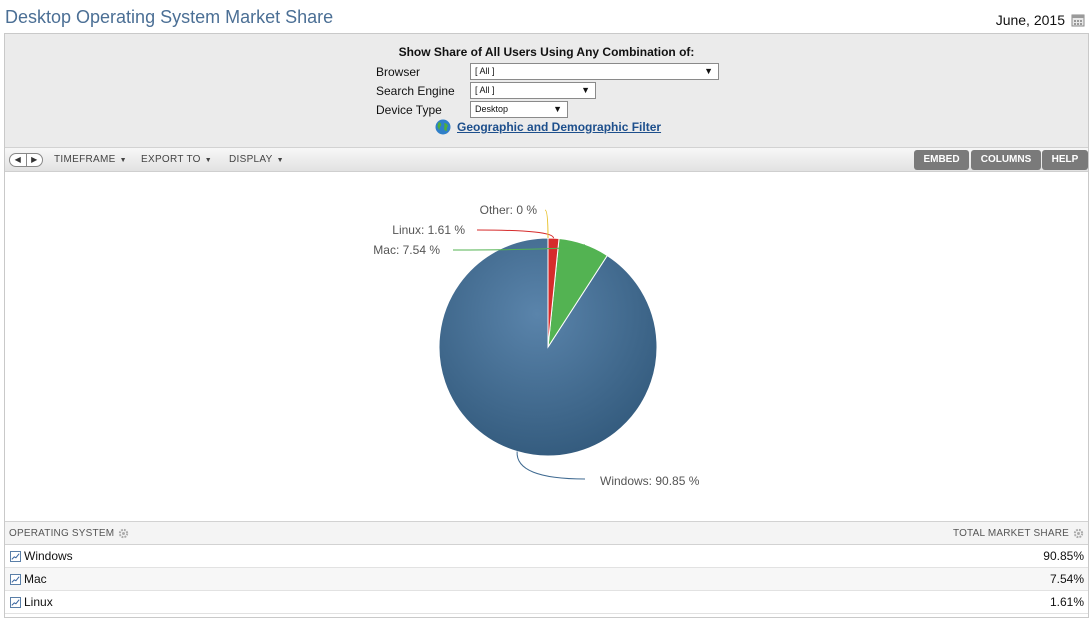  I want to click on table-row: Linux 1.61%, so click(546, 602).